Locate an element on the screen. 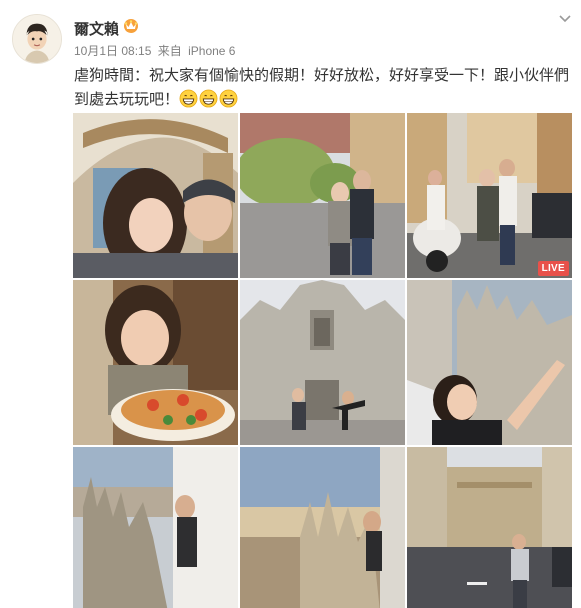  photo-woman-rooftop is located at coordinates (489, 362).